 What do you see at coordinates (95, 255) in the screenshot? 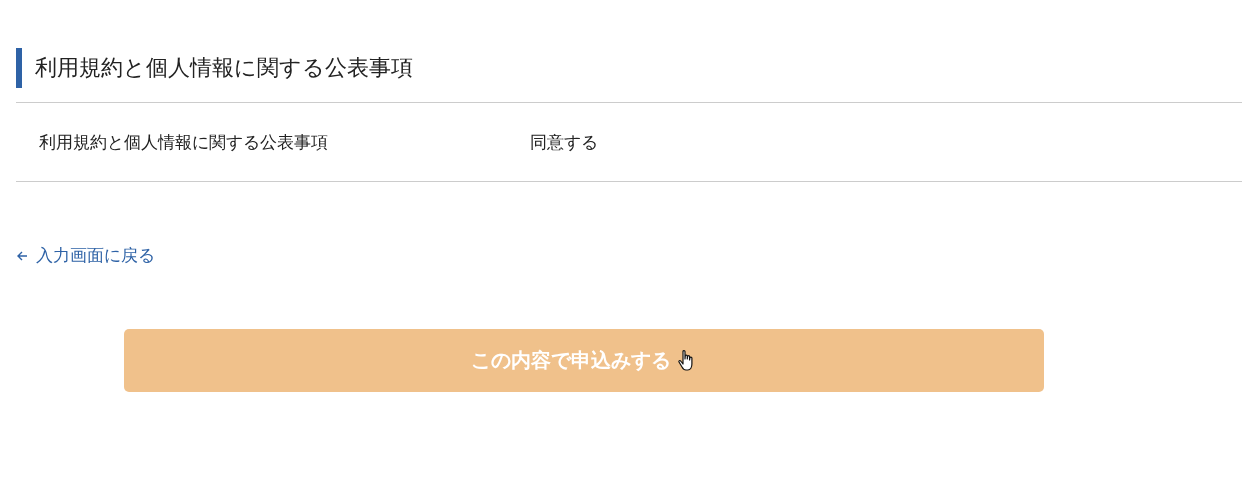
I see `back-link: 入力画面に戻る` at bounding box center [95, 255].